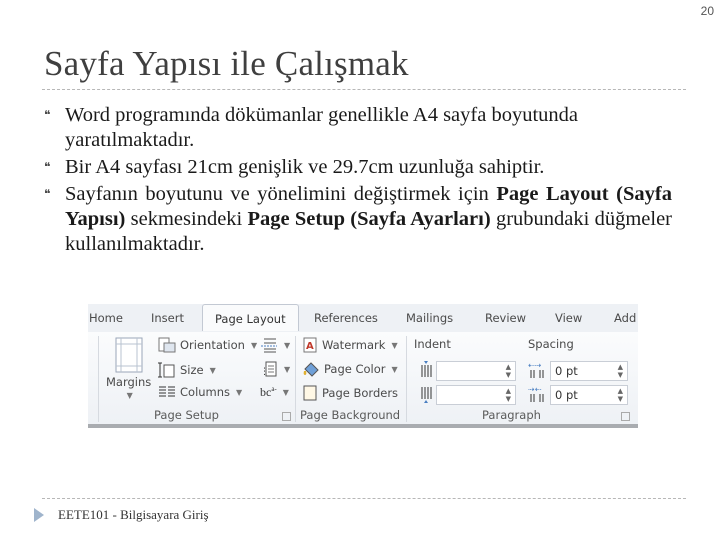  What do you see at coordinates (360, 393) in the screenshot?
I see `page-borders-label: Page Borders` at bounding box center [360, 393].